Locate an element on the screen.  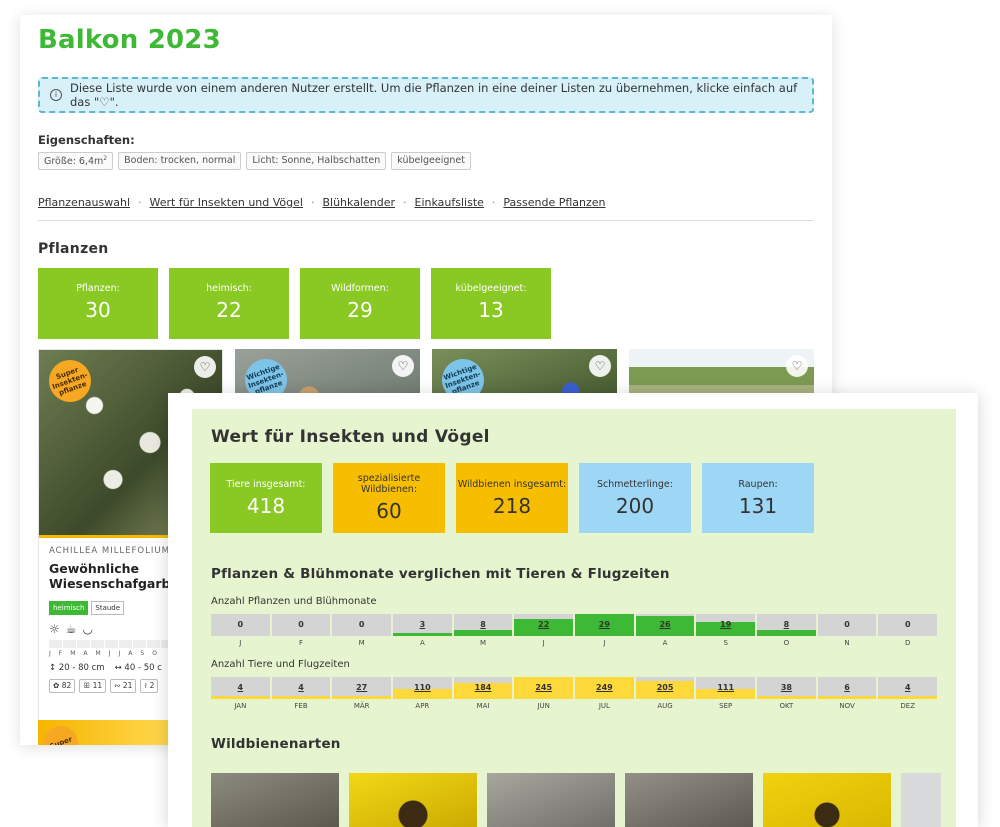
wild-bee-gallery is located at coordinates (576, 800).